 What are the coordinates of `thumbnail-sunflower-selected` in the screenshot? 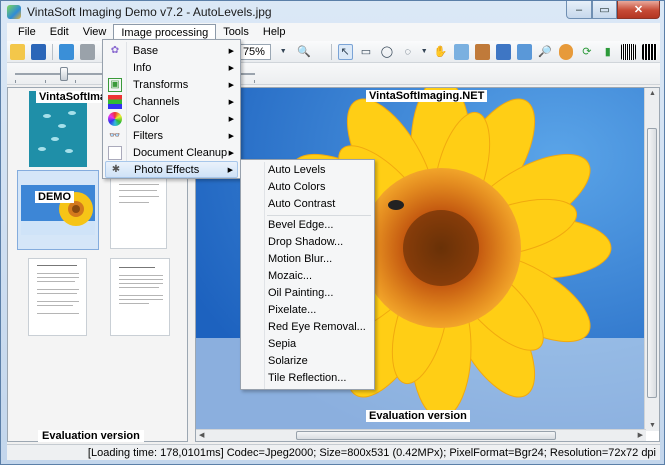 It's located at (58, 210).